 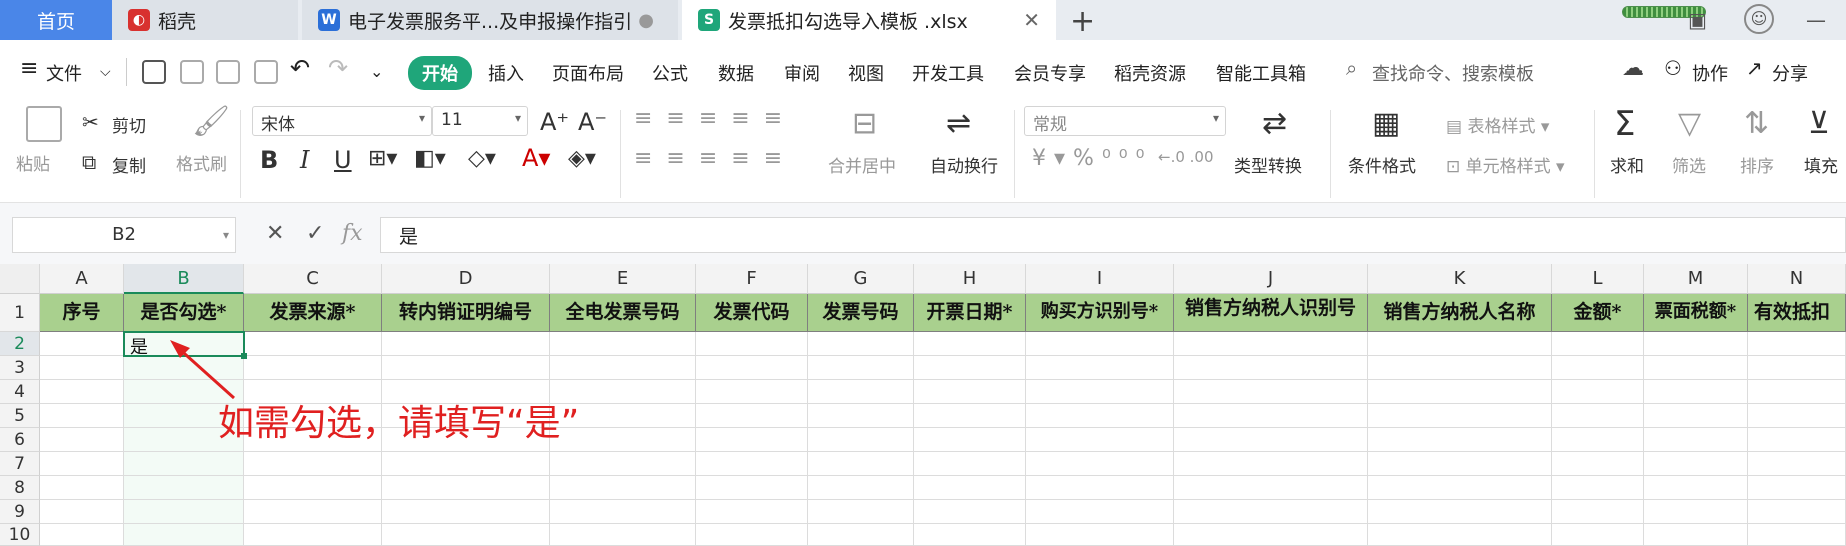 I want to click on column-l-cells, so click(x=1598, y=439).